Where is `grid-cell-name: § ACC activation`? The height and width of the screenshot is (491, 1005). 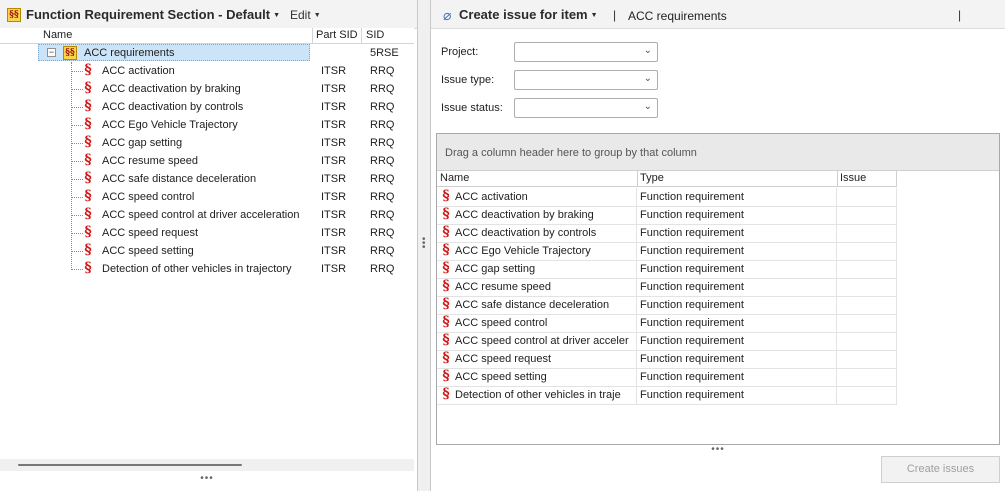 grid-cell-name: § ACC activation is located at coordinates (537, 197).